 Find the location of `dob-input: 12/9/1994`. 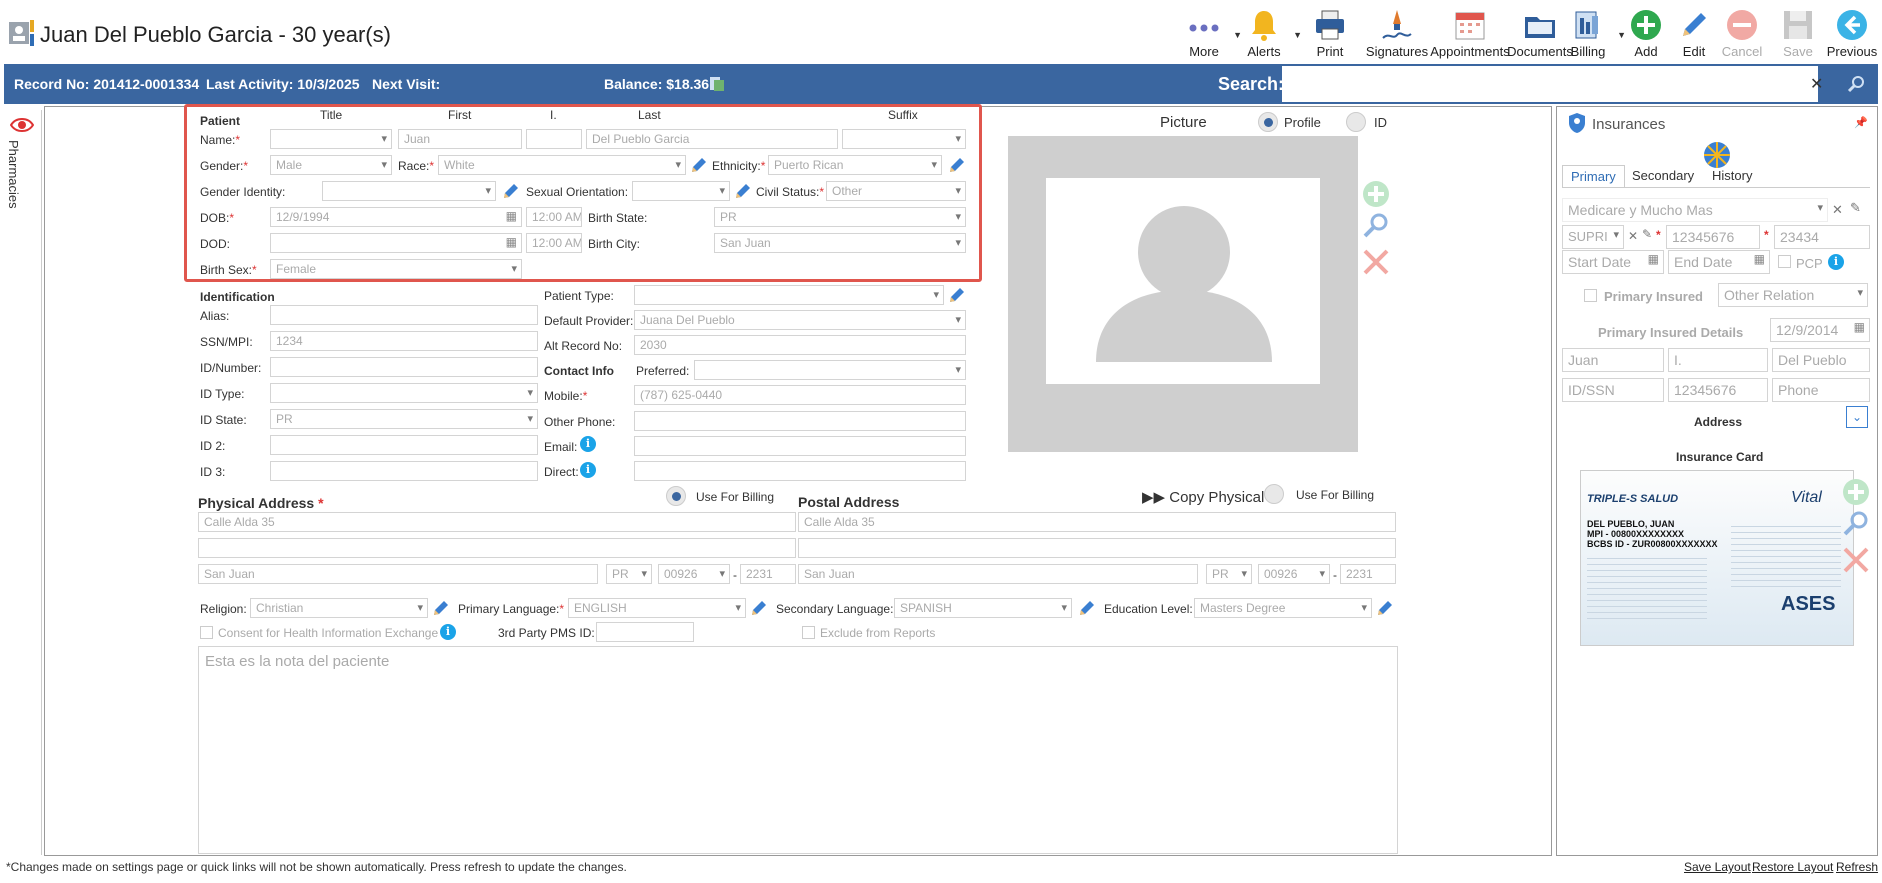

dob-input: 12/9/1994 is located at coordinates (396, 217).